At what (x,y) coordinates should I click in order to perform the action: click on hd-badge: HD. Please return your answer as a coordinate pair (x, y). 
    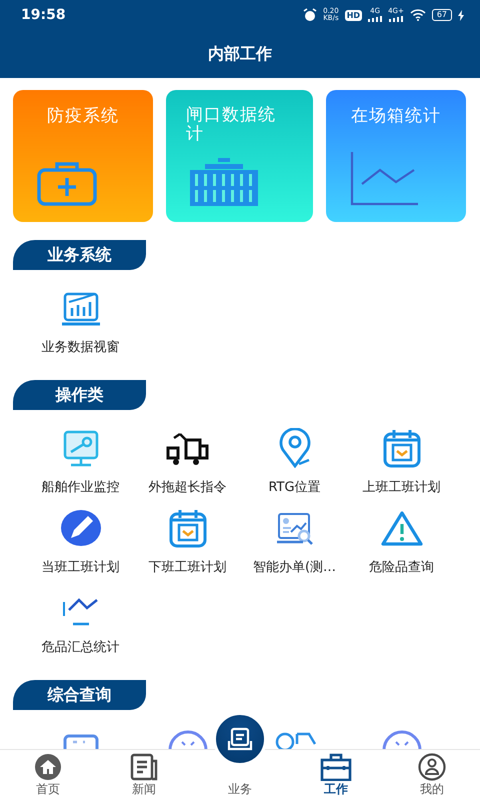
    Looking at the image, I should click on (353, 15).